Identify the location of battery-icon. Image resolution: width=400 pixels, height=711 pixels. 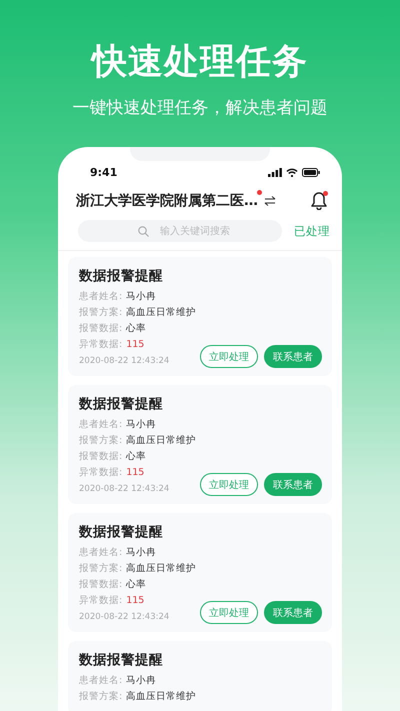
(311, 172).